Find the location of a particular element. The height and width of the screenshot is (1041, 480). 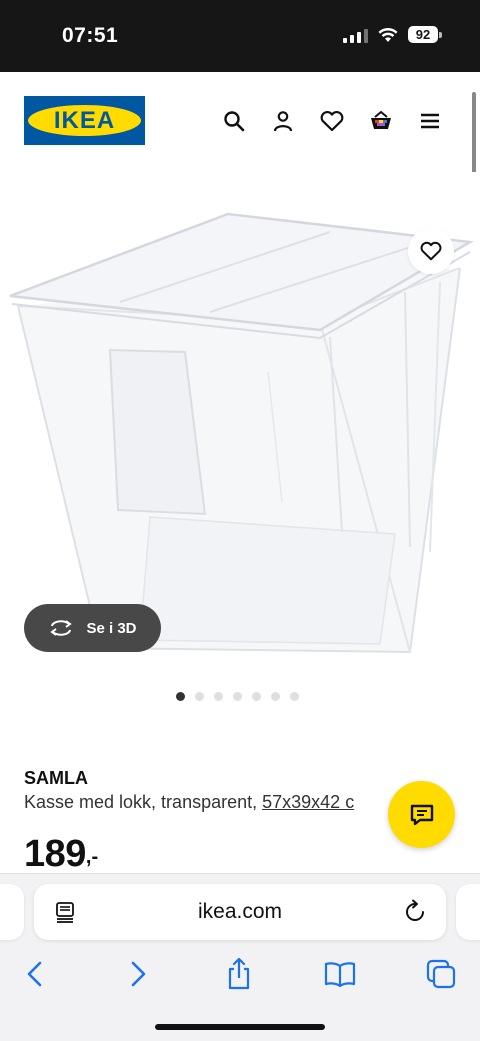

status-time: 07:51 is located at coordinates (90, 35).